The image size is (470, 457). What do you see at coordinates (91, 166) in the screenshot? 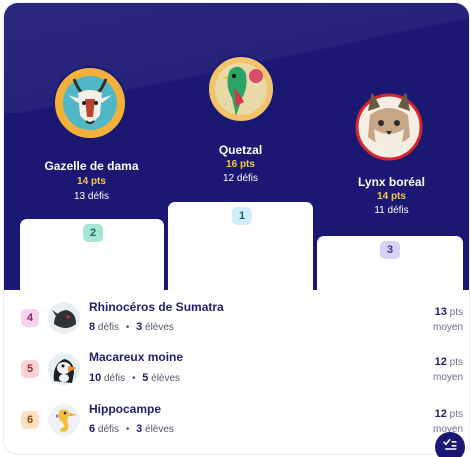
I see `podium-2-name: Gazelle de dama` at bounding box center [91, 166].